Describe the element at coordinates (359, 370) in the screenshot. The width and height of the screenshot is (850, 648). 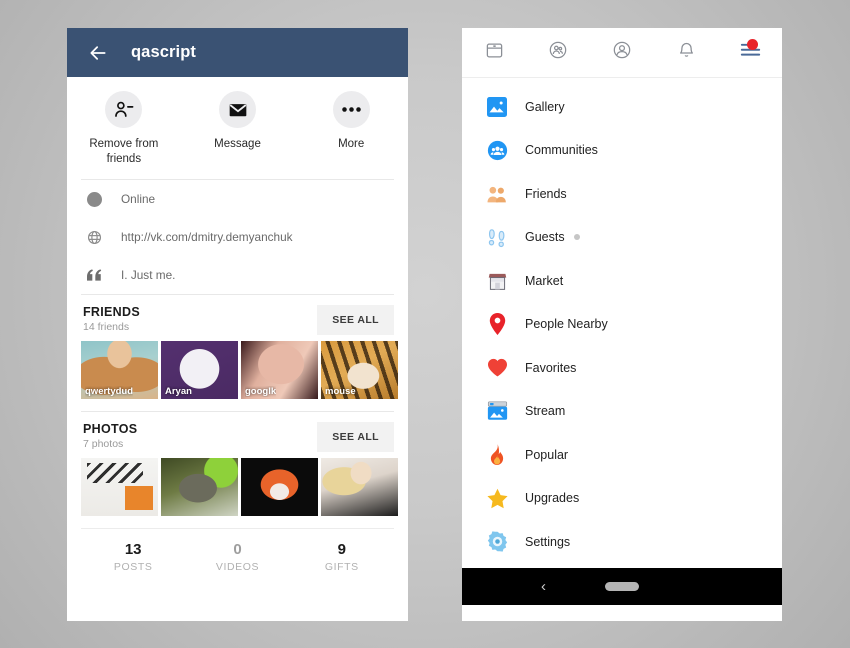
I see `friend-thumbnail: mouse` at that location.